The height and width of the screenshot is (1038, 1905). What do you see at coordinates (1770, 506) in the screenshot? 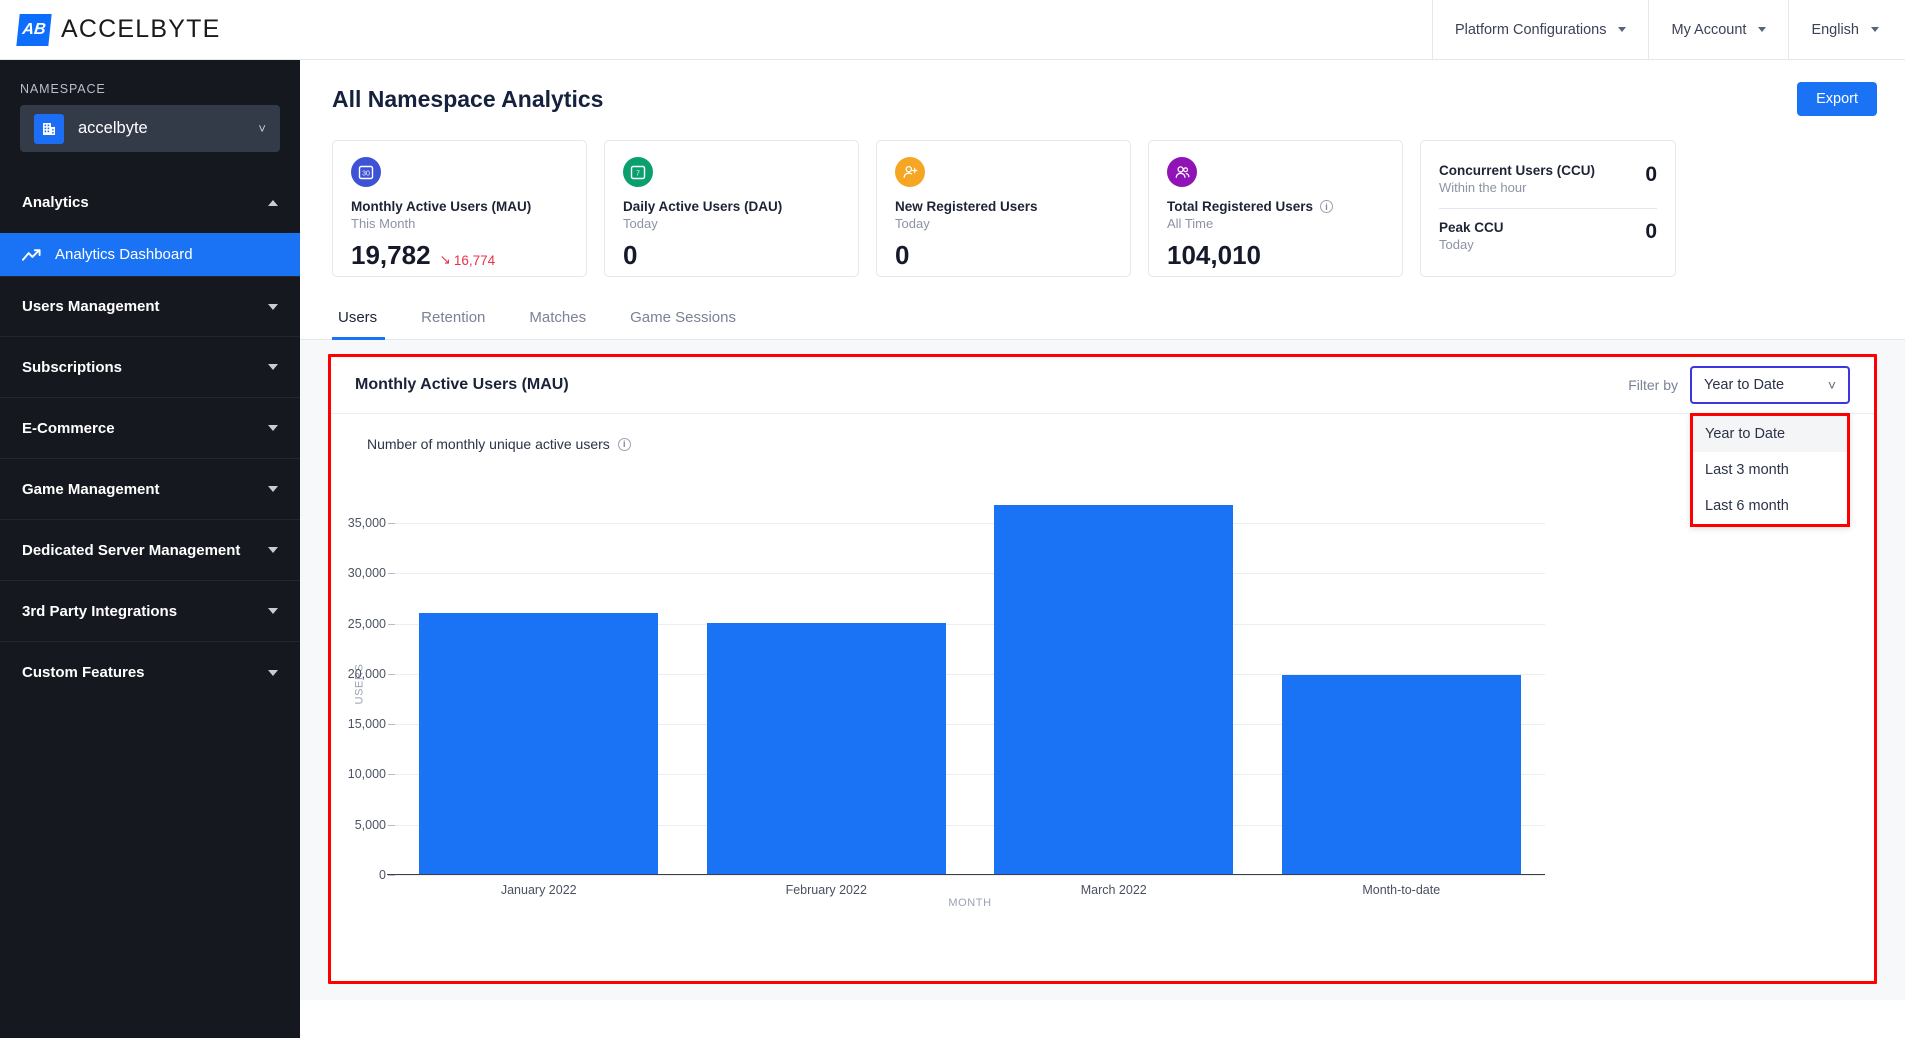
I see `dropdown-option-last-6-month: Last 6 month` at bounding box center [1770, 506].